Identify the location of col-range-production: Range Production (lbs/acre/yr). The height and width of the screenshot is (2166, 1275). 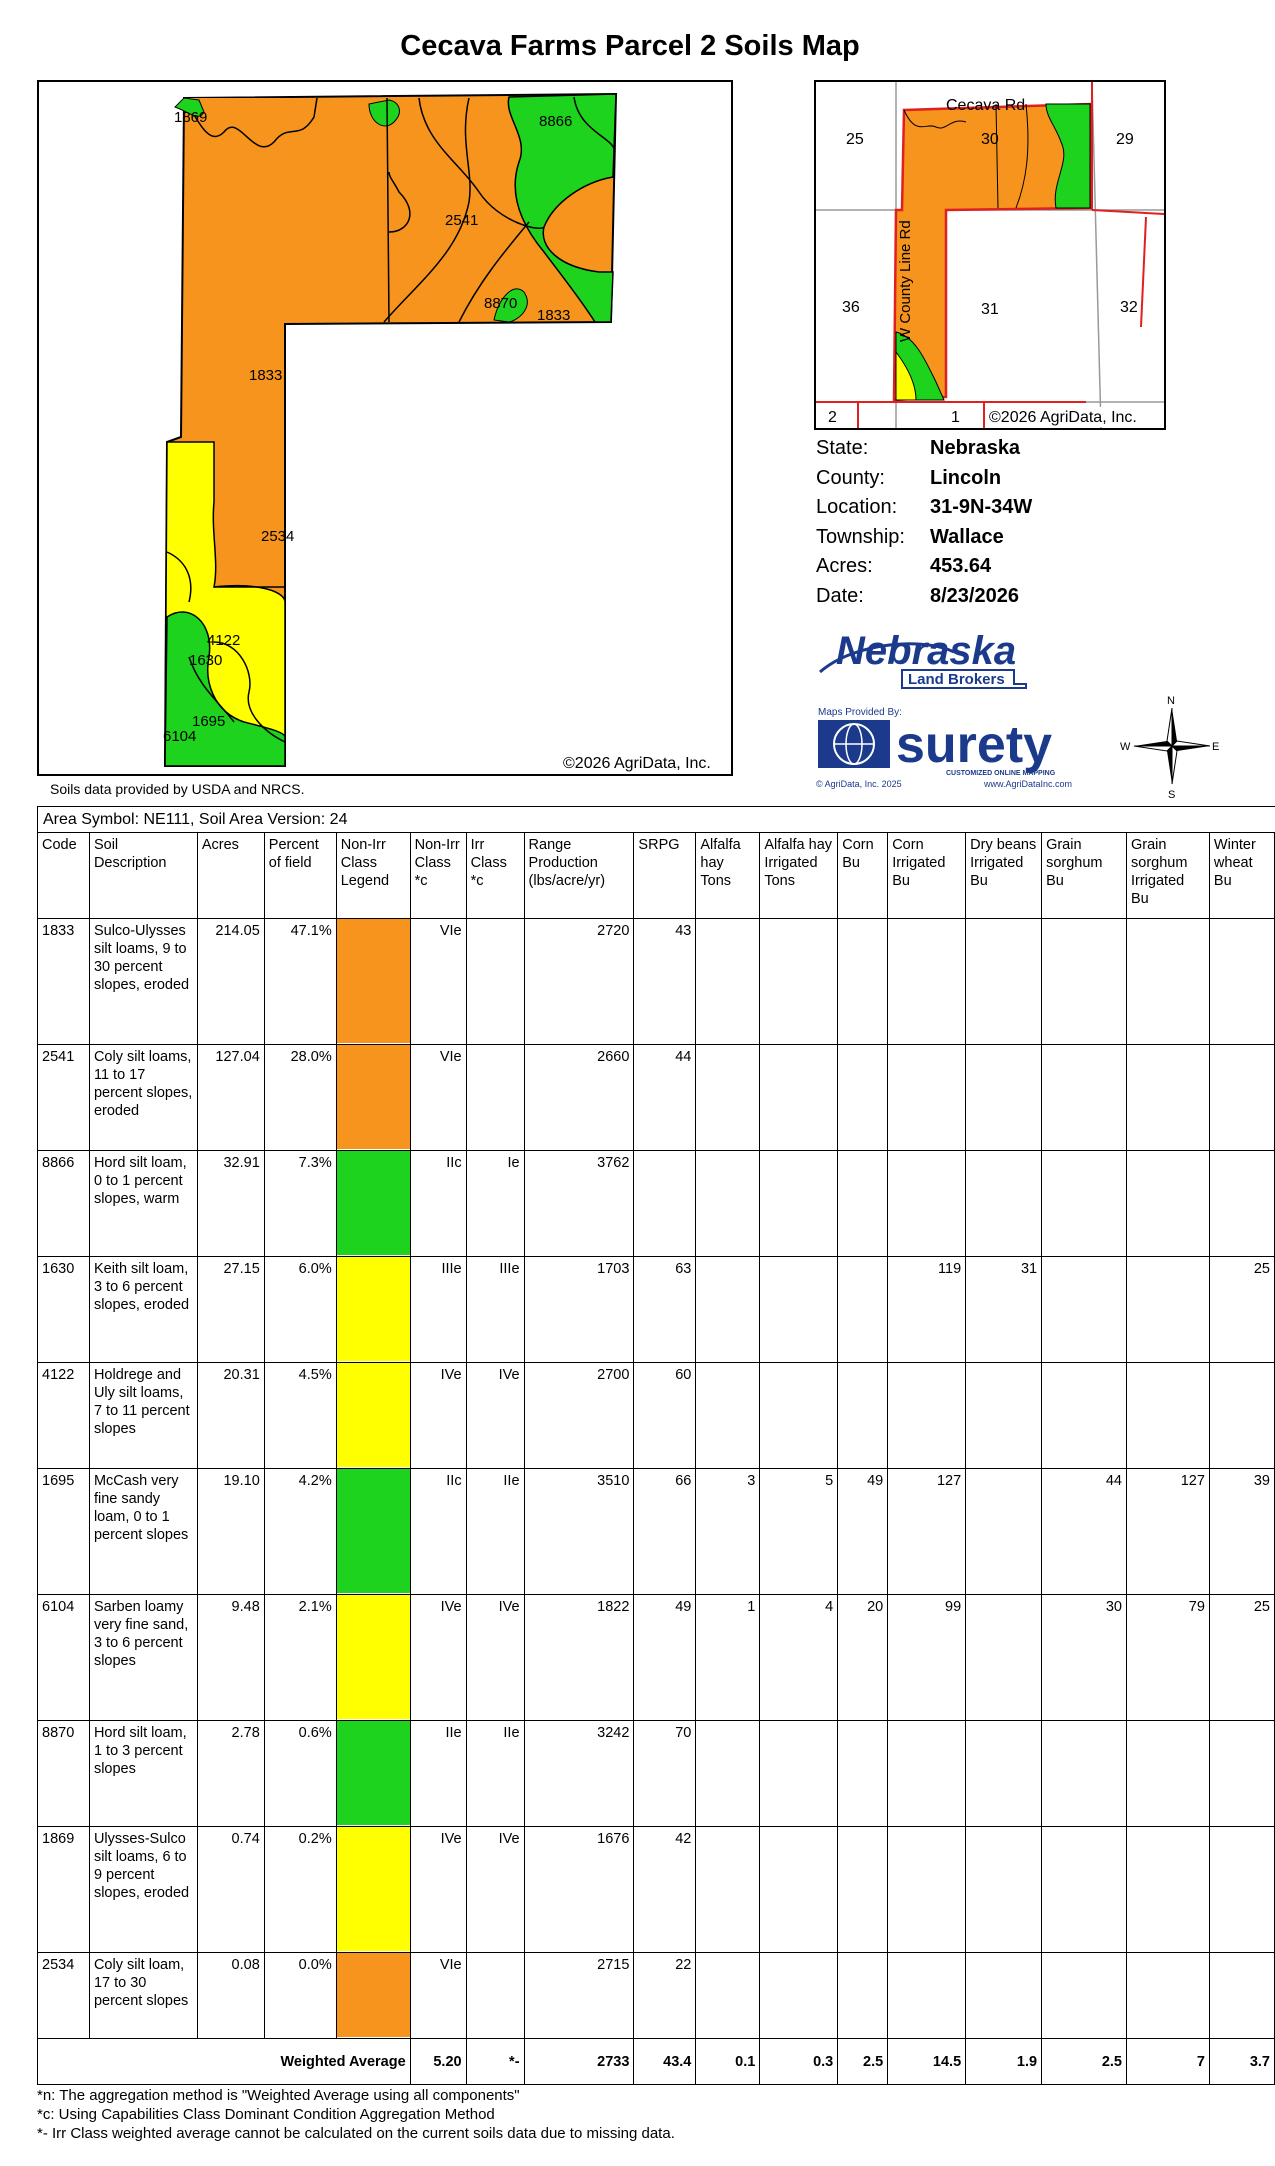
(579, 875).